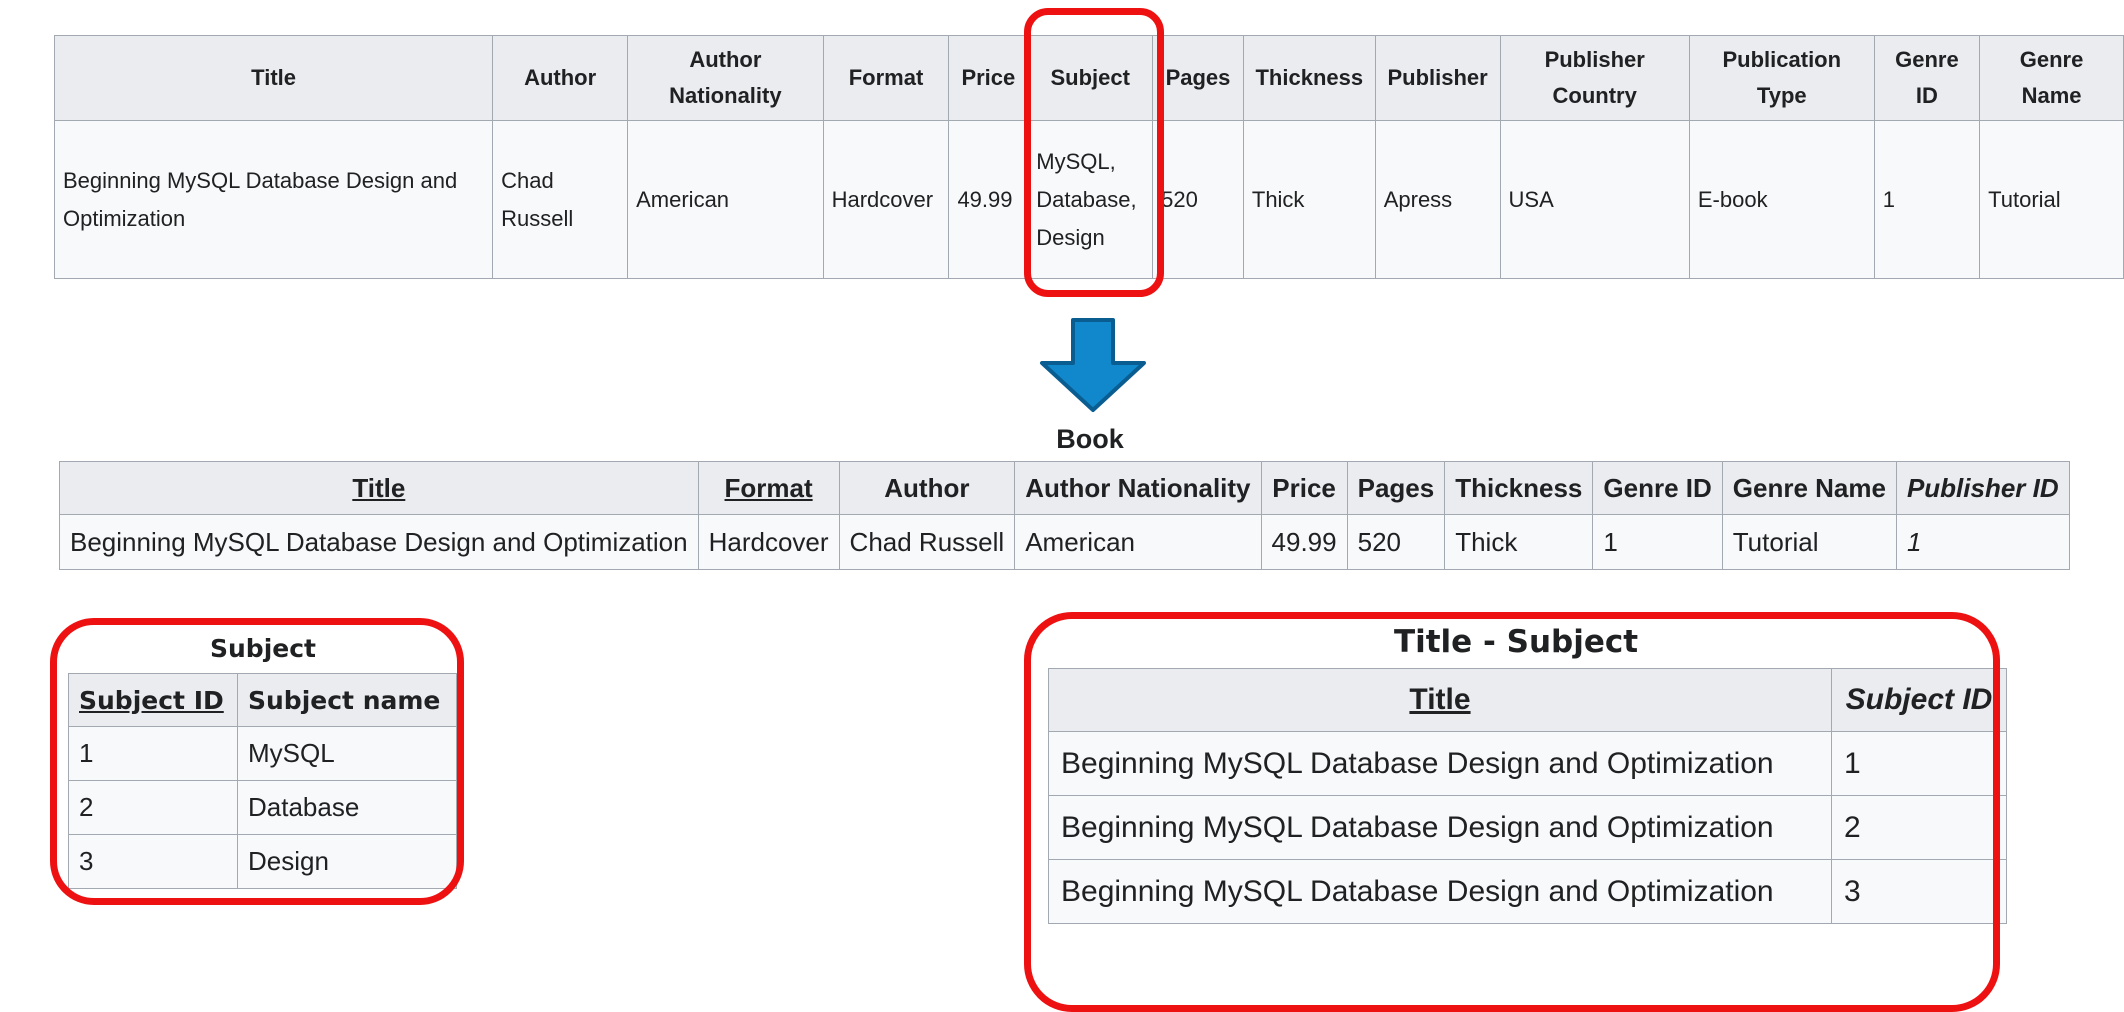 This screenshot has width=2124, height=1012. I want to click on book-header-price: Price, so click(1304, 488).